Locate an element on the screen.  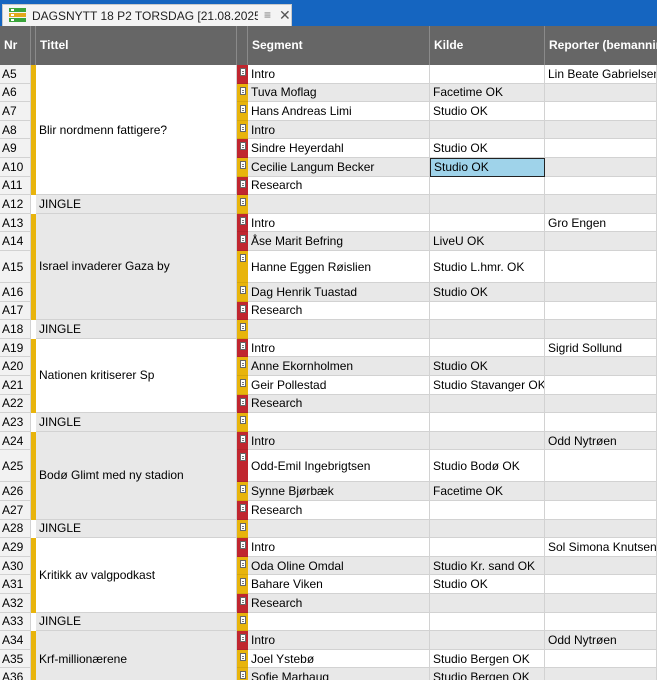
segment-cell: Cecilie Langum Becker is located at coordinates (339, 167).